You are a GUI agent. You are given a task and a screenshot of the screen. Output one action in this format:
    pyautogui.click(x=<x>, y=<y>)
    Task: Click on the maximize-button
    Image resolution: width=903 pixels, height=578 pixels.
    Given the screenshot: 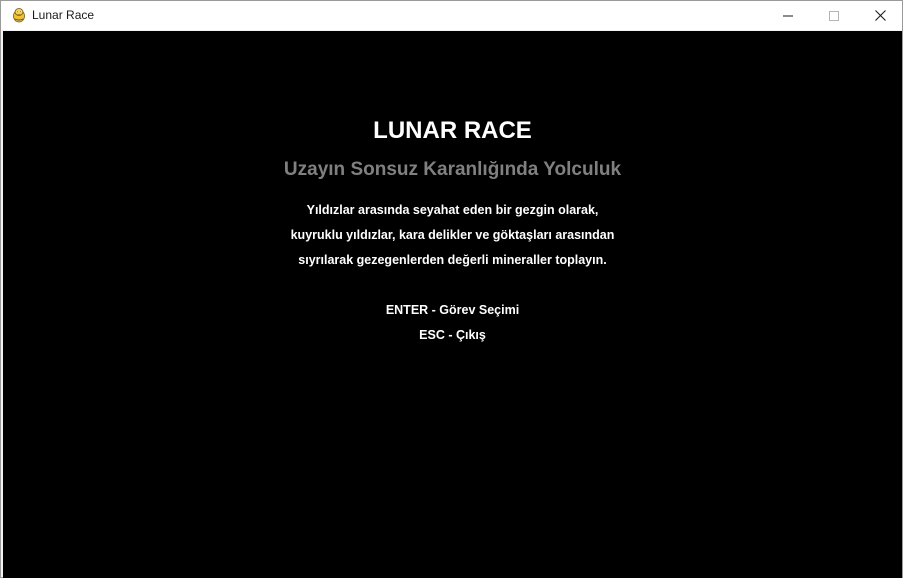 What is the action you would take?
    pyautogui.click(x=834, y=15)
    